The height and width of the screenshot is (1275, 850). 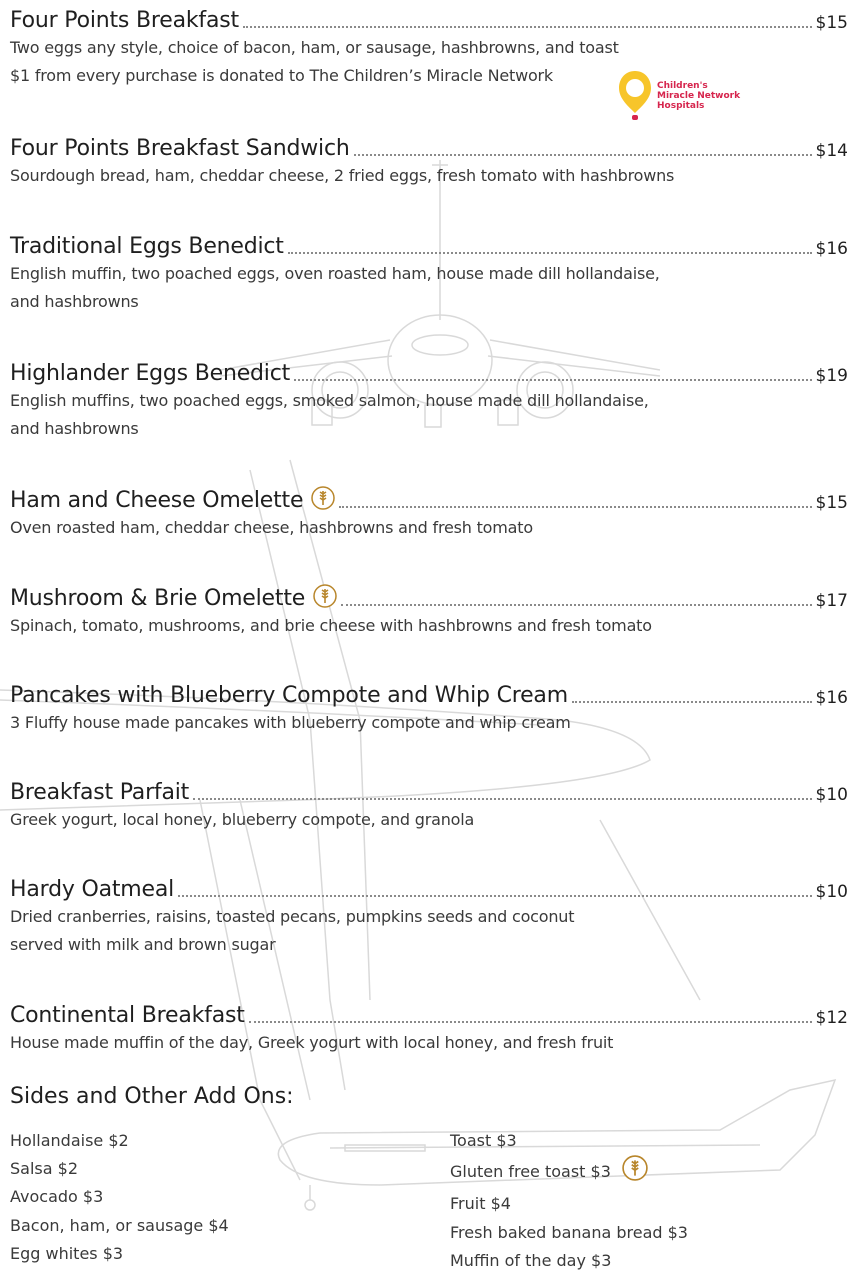 I want to click on cmn-logo: Children's Miracle Network Hospitals, so click(x=678, y=96).